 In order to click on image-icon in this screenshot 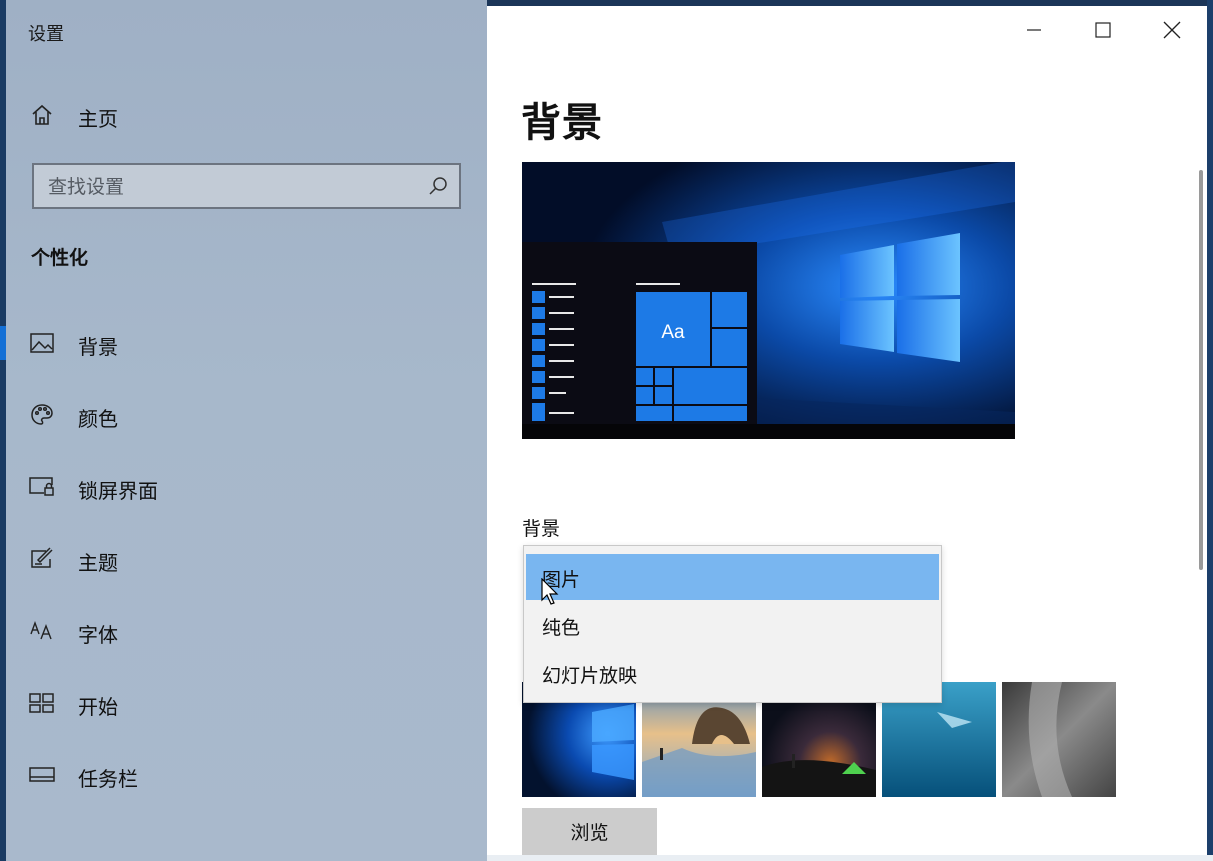, I will do `click(42, 343)`.